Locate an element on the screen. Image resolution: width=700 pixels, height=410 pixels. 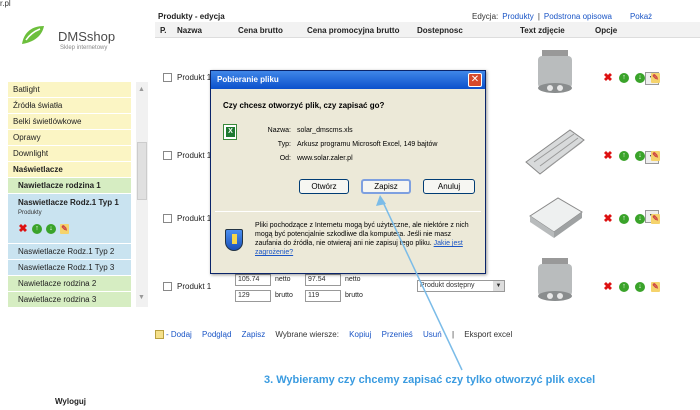
selected-rows-label: Wybrane wiersze: is located at coordinates (307, 334).